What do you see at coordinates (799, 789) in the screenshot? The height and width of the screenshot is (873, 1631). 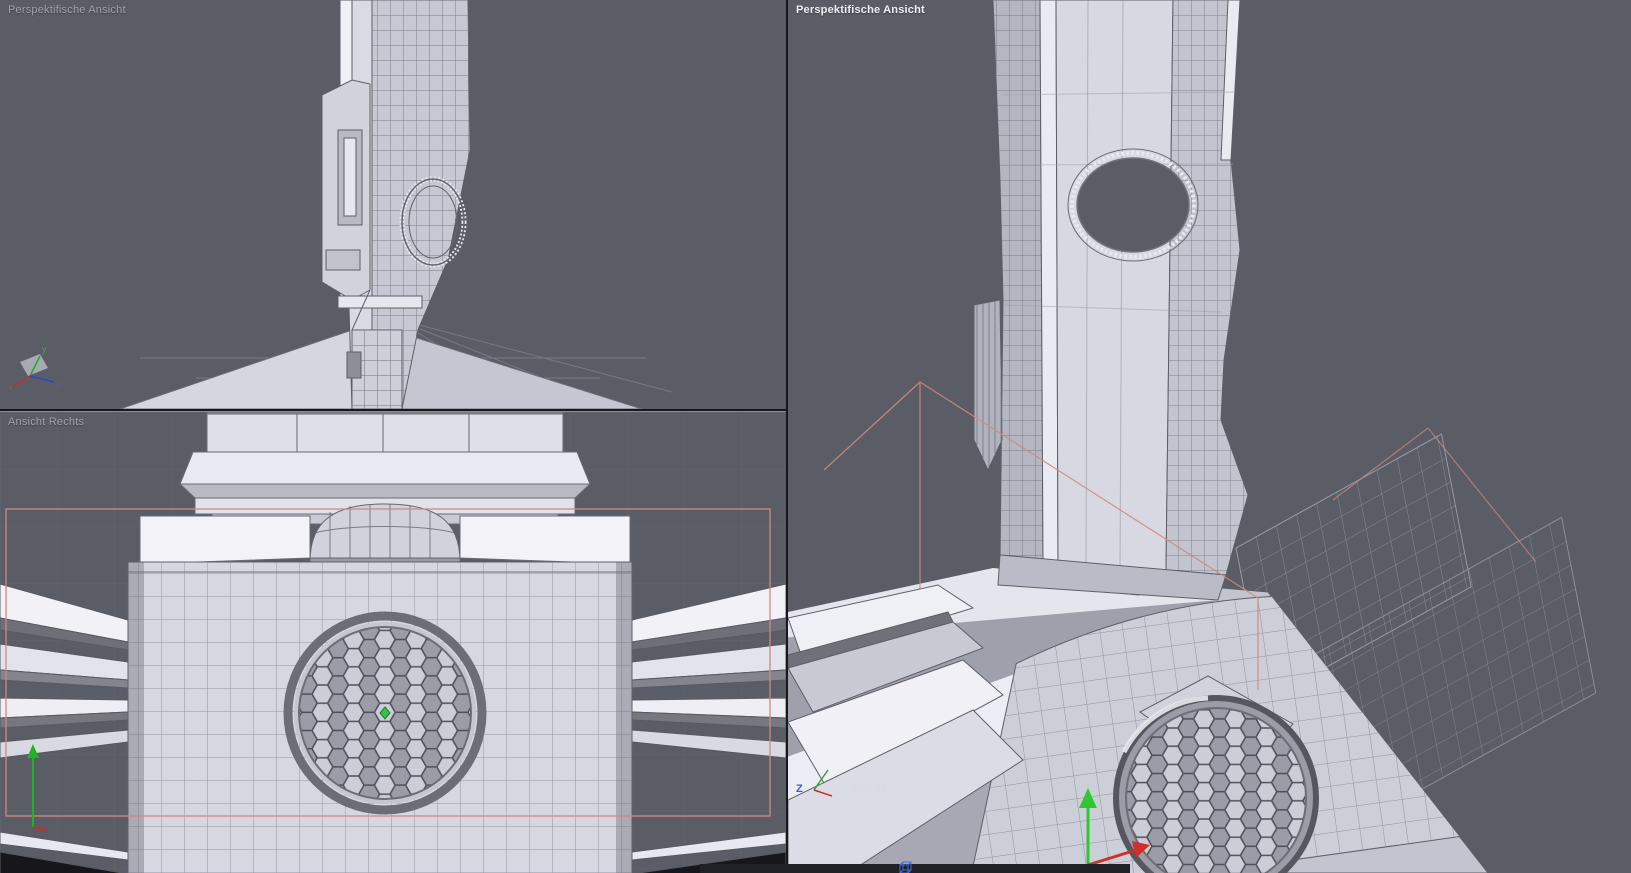 I see `axis-z-label: Z` at bounding box center [799, 789].